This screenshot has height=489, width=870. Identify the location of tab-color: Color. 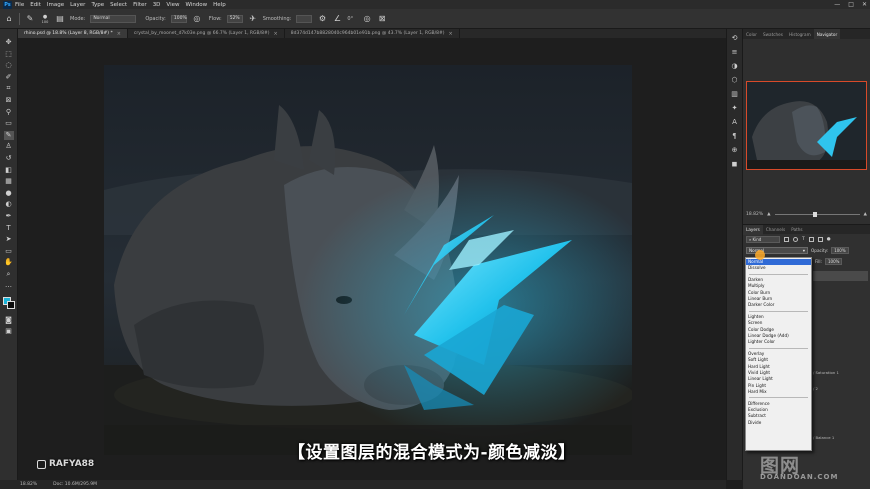
(751, 34).